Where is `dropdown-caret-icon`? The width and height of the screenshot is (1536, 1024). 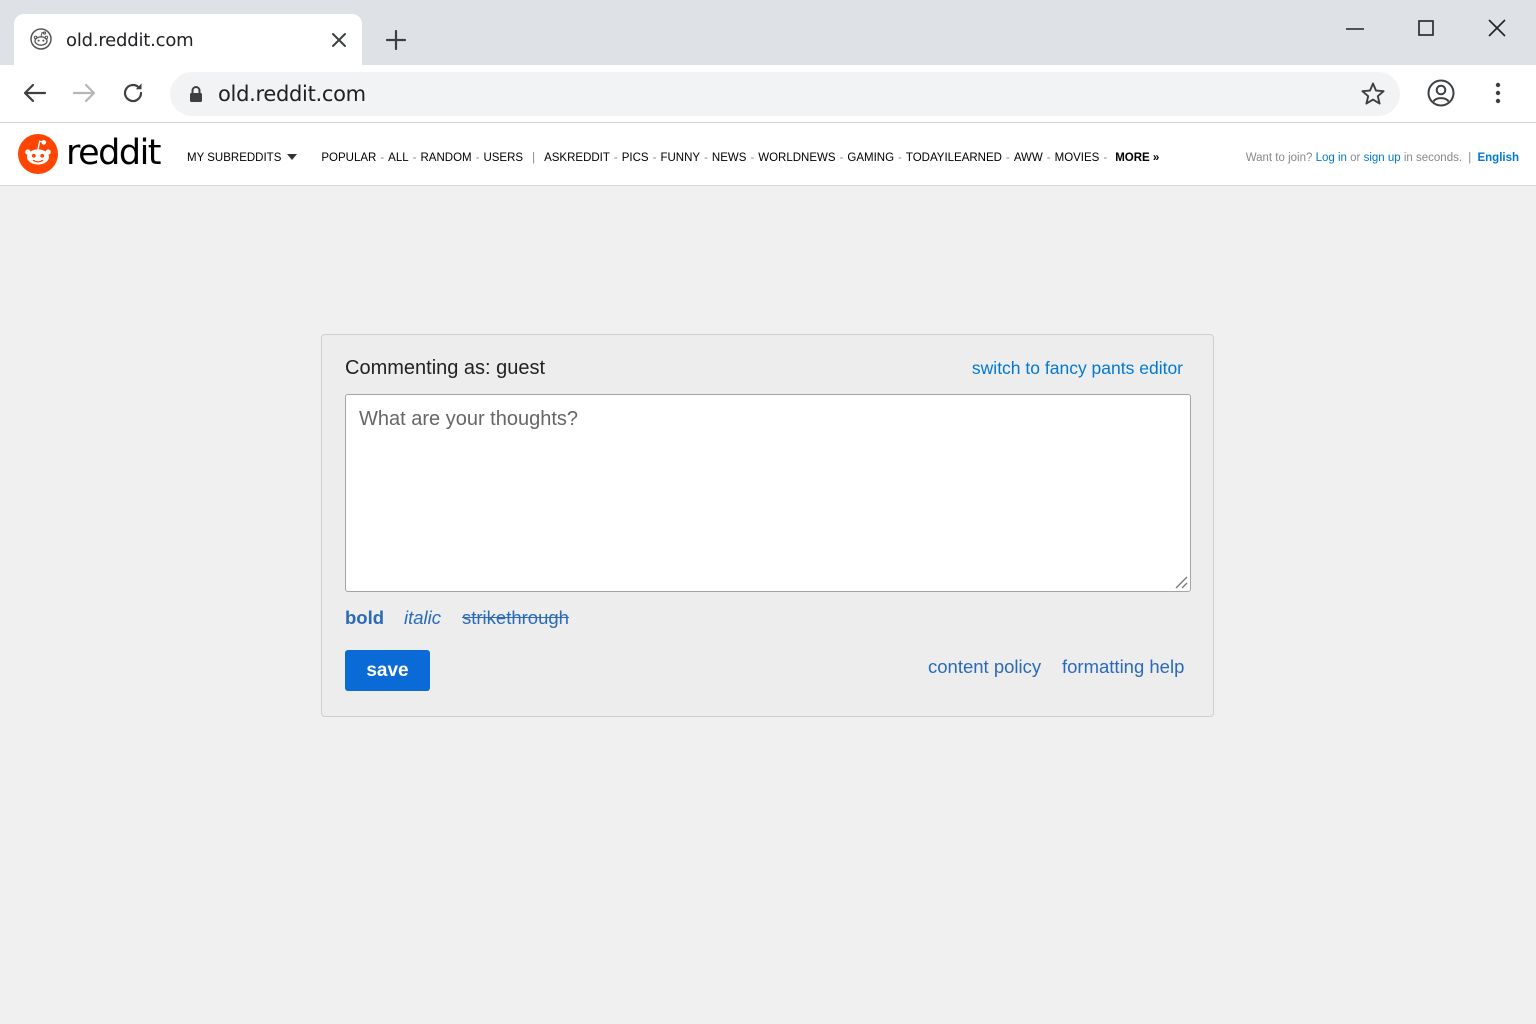
dropdown-caret-icon is located at coordinates (292, 157).